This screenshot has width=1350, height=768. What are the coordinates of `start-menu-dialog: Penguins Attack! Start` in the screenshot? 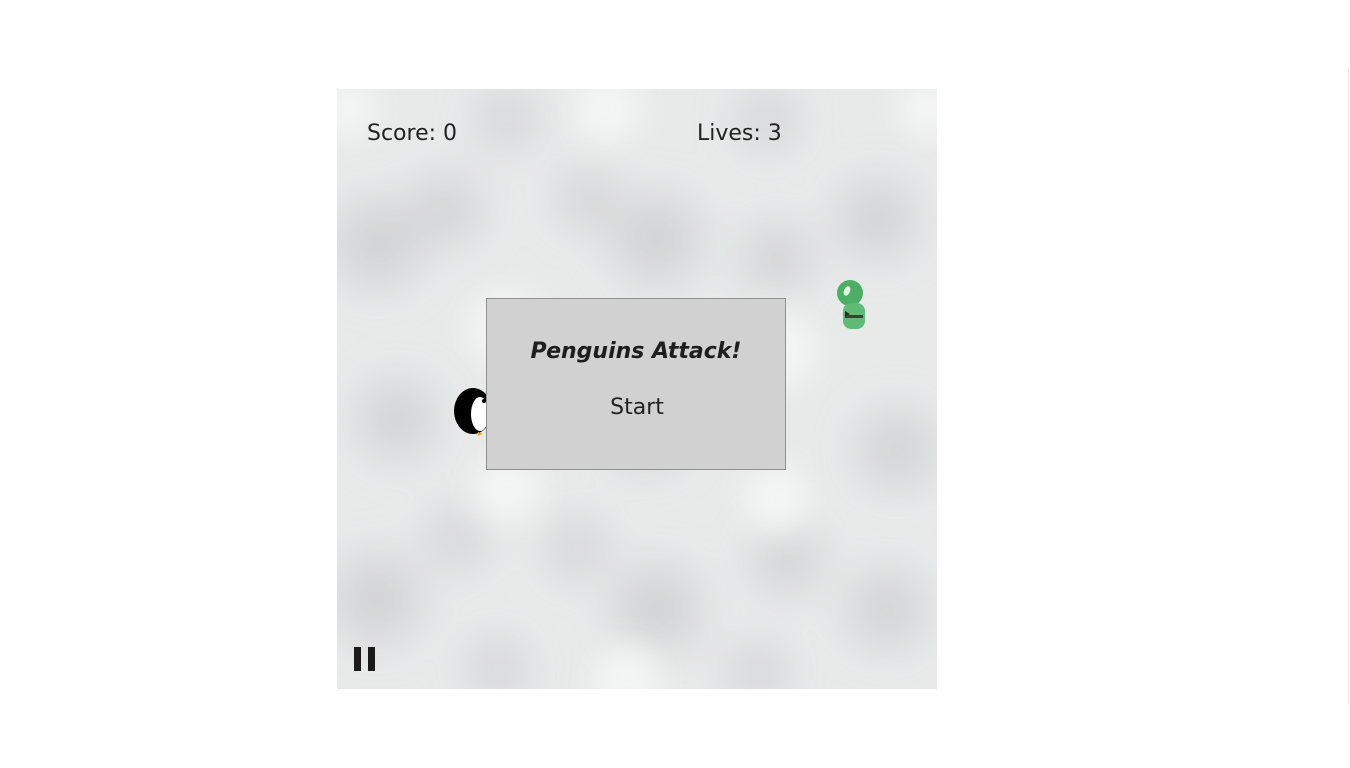 It's located at (636, 384).